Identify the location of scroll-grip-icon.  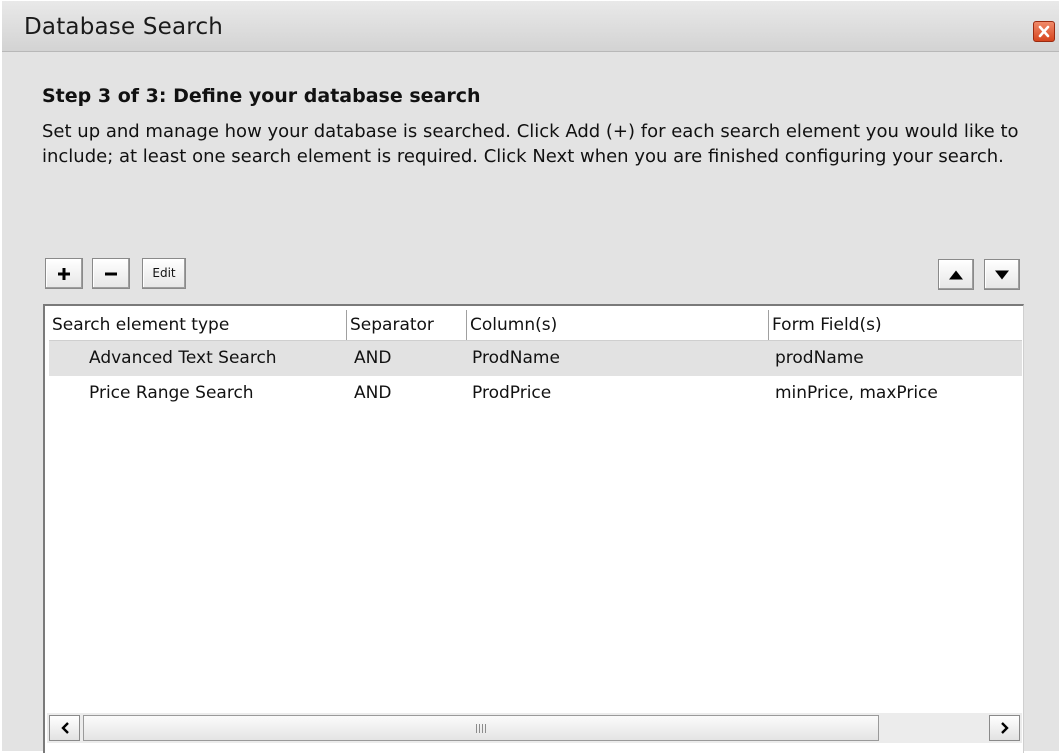
(482, 728).